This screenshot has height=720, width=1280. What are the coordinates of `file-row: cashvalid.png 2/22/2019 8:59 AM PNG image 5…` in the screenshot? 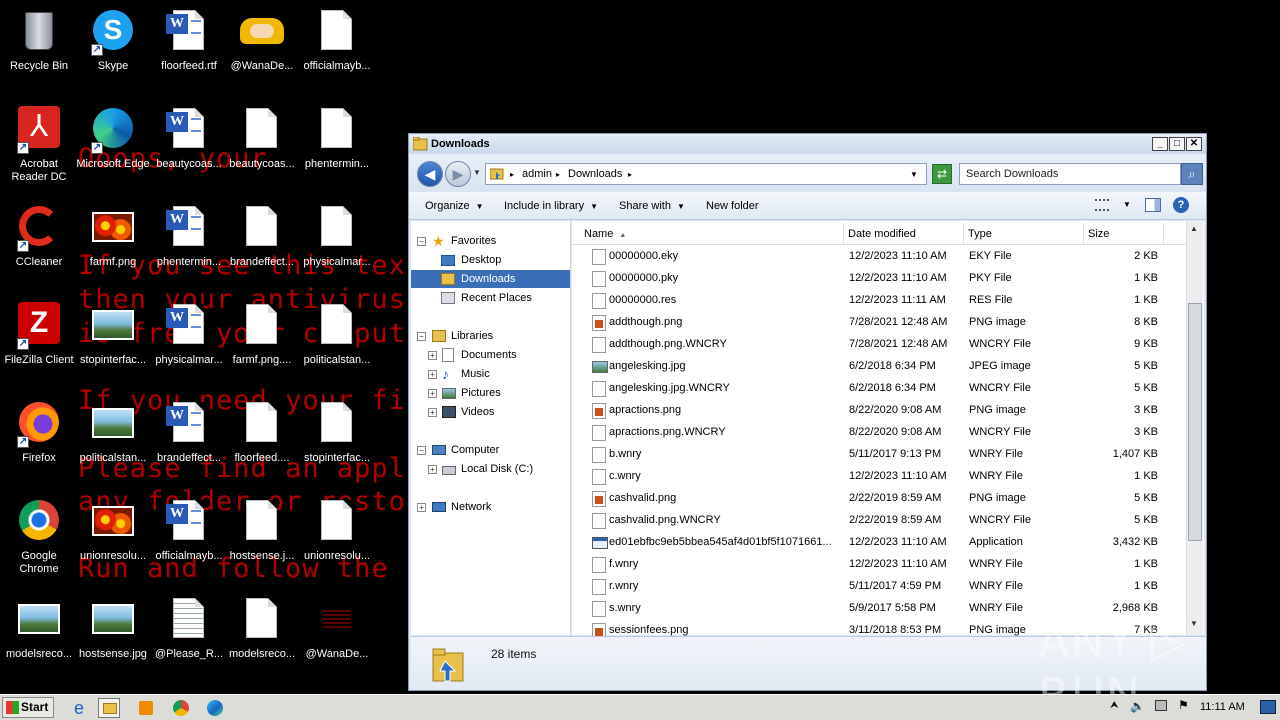 It's located at (879, 499).